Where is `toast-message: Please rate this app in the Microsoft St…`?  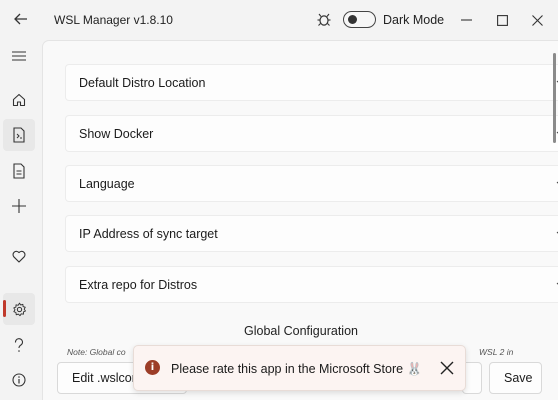 toast-message: Please rate this app in the Microsoft St… is located at coordinates (297, 369).